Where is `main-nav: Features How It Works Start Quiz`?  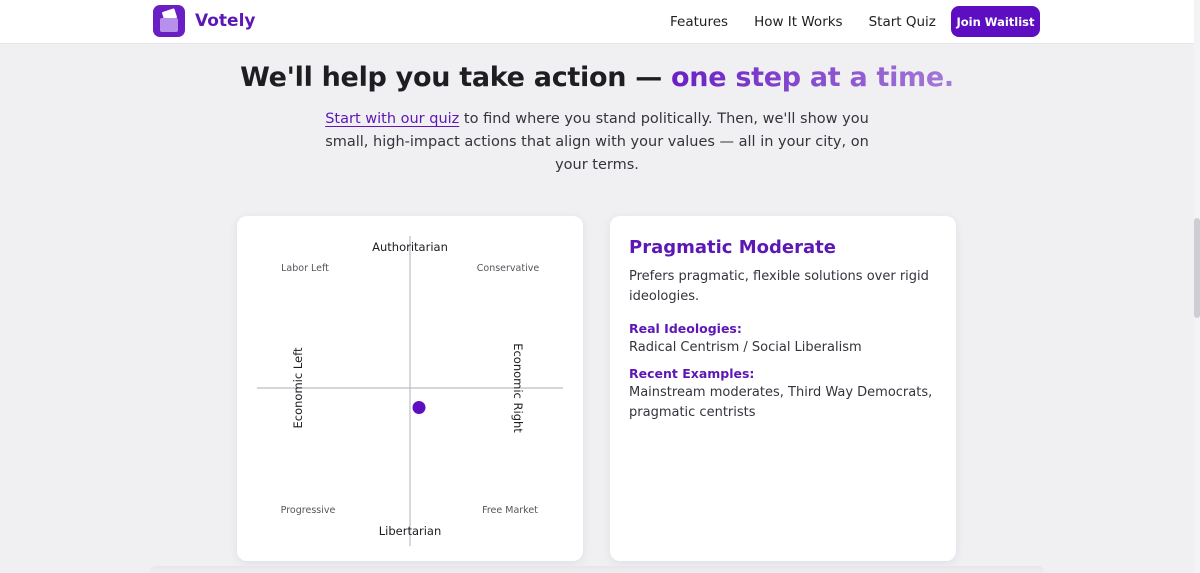
main-nav: Features How It Works Start Quiz is located at coordinates (816, 22).